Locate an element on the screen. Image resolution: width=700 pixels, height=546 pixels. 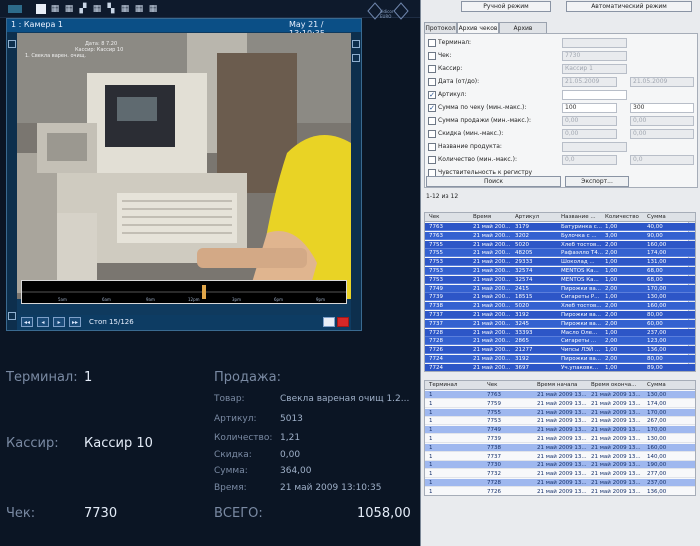
video-timeline: 5am 6am 9am 12pm 3pm 6pm 9pm is located at coordinates (184, 292).